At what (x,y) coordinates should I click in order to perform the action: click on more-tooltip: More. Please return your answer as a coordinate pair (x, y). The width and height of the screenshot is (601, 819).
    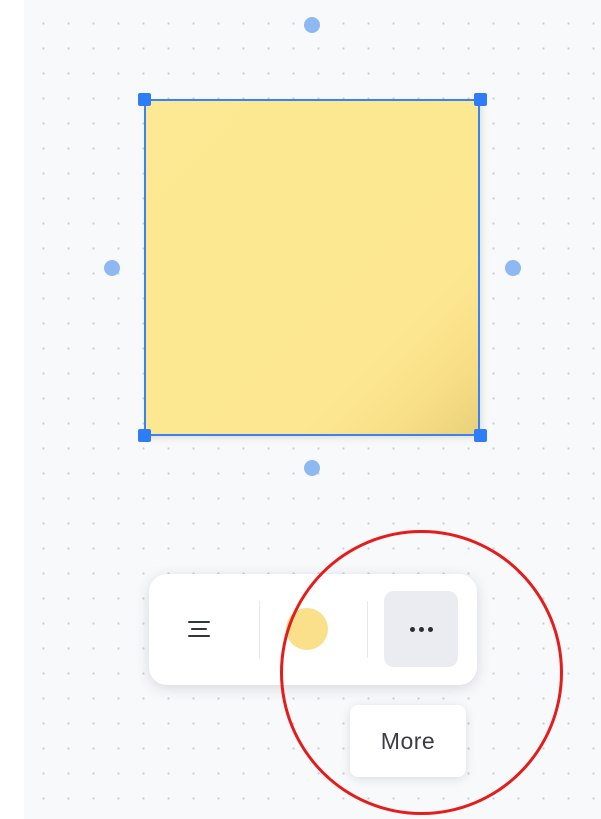
    Looking at the image, I should click on (408, 741).